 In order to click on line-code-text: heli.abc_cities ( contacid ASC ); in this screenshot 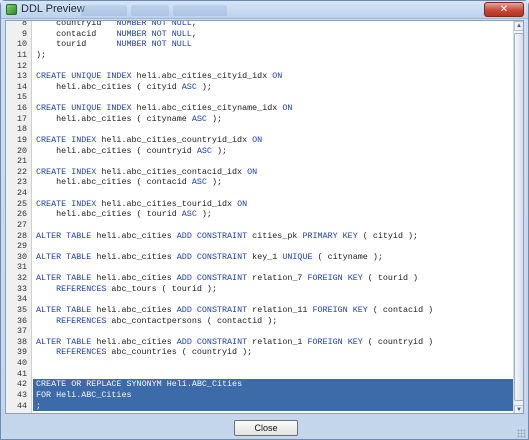, I will do `click(139, 182)`.